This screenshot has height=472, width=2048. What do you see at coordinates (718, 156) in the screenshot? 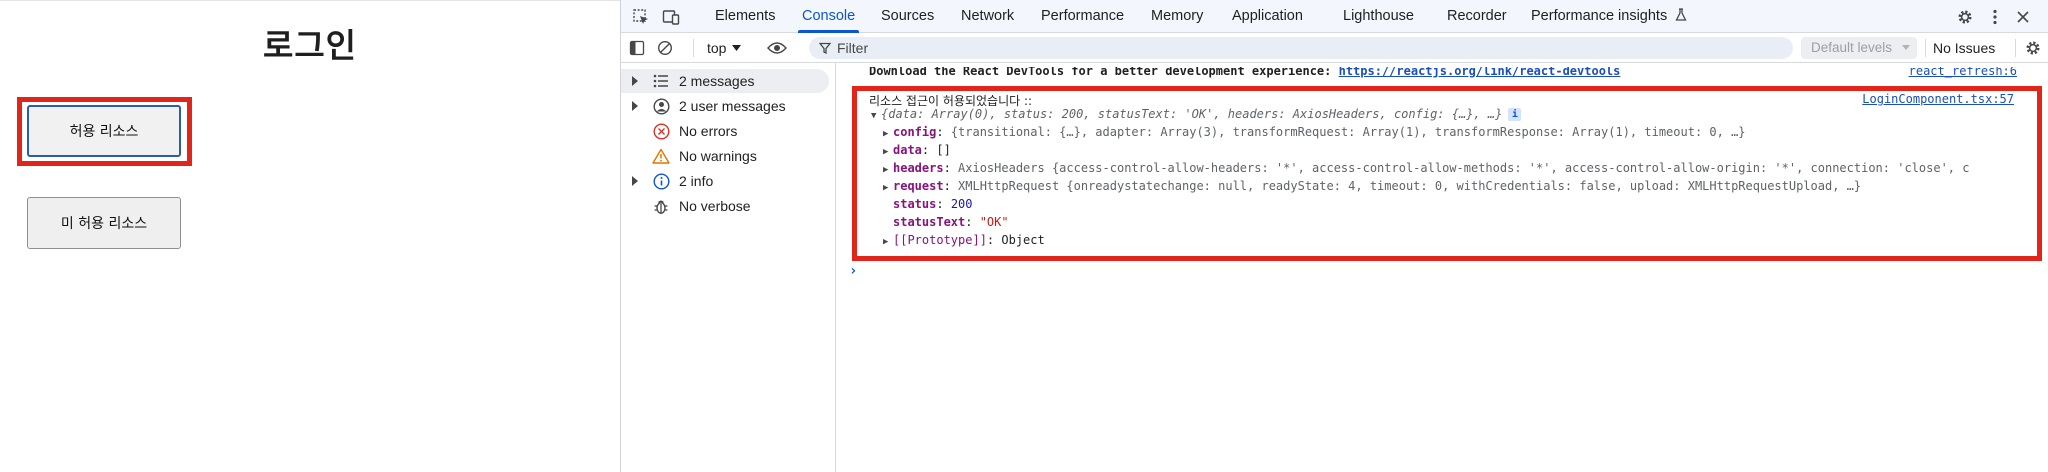
I see `sidebar-item-label: No warnings` at bounding box center [718, 156].